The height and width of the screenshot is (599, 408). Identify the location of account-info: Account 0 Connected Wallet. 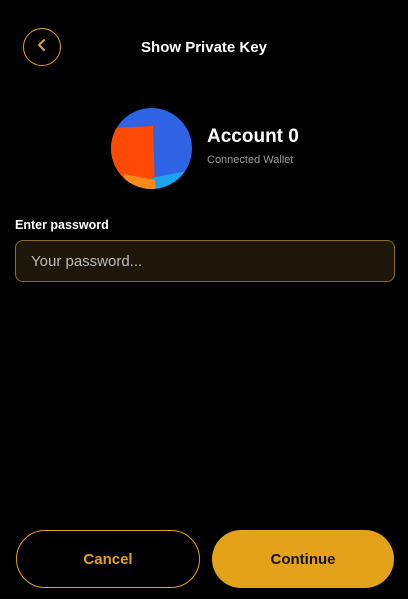
(205, 148).